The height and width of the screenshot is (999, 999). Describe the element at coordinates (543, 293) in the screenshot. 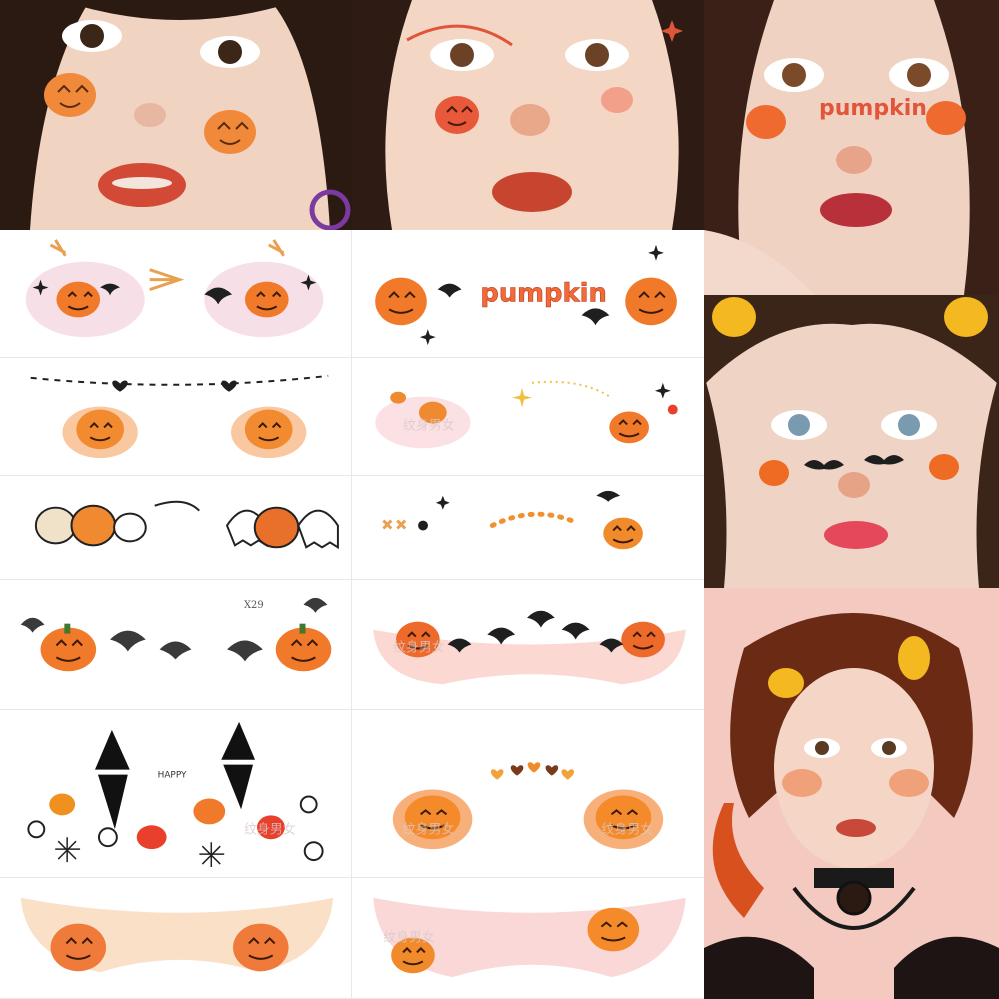

I see `pumpkin-word: pumpkin` at that location.